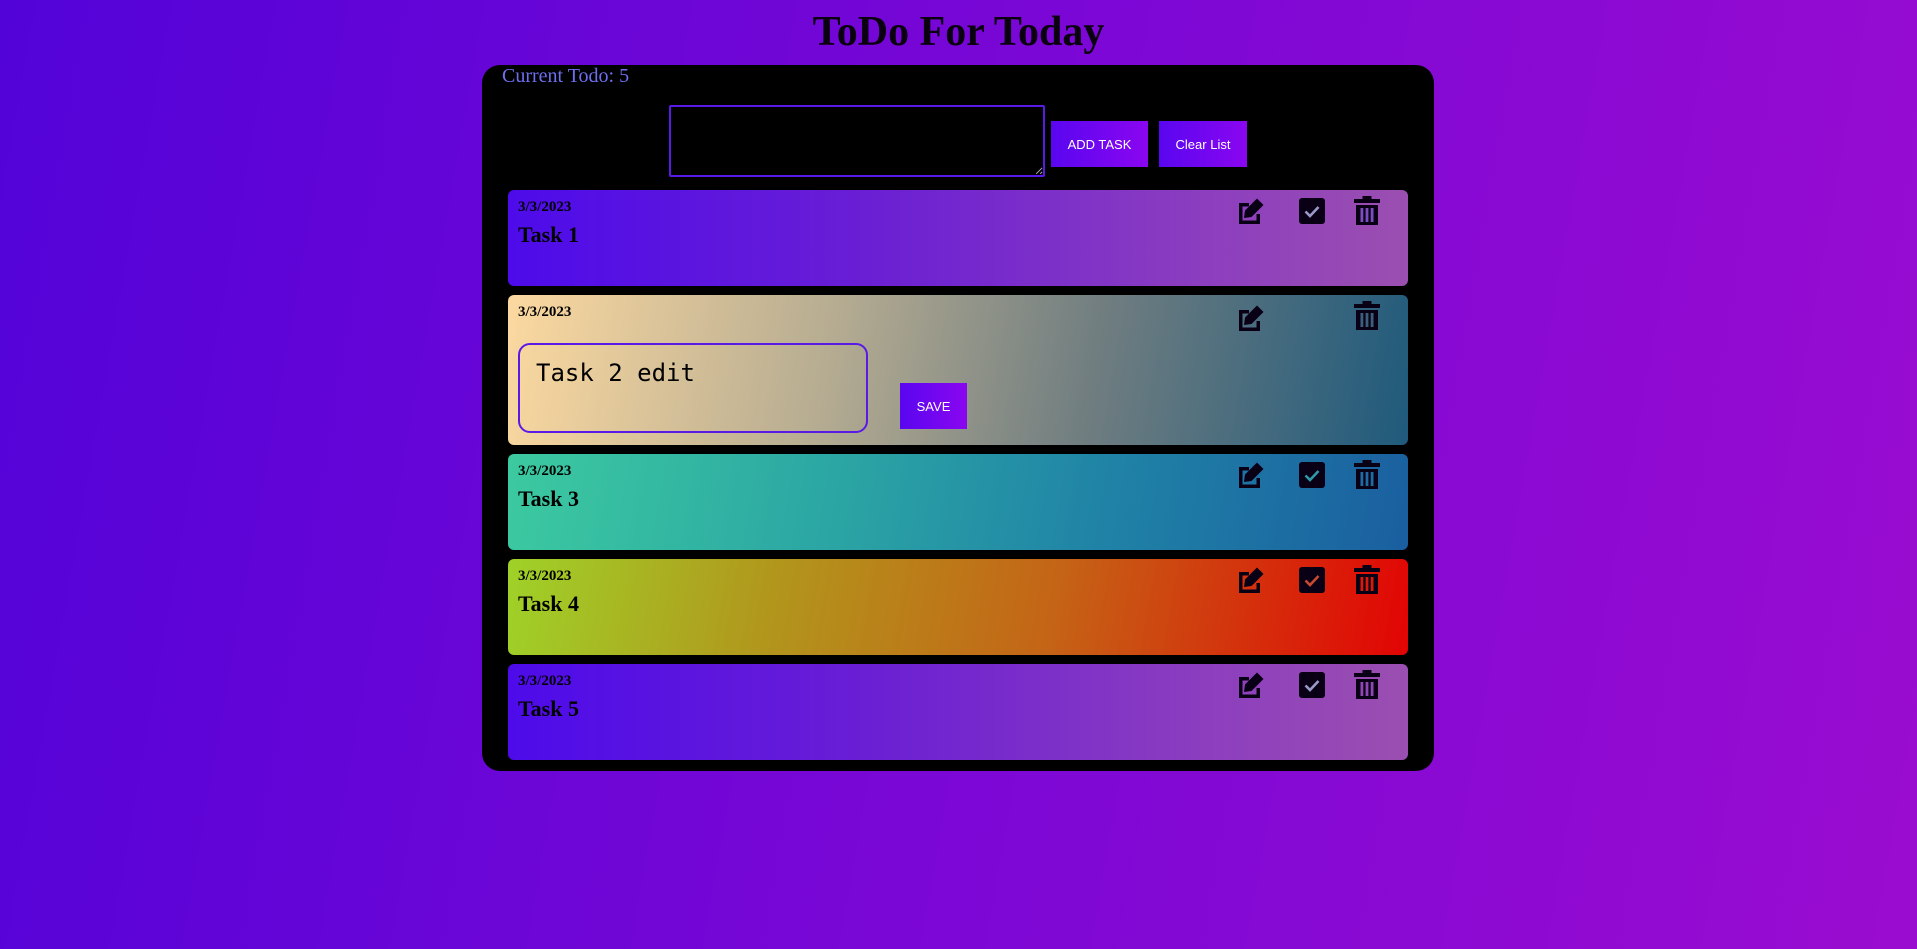  I want to click on todo-counter: Current Todo: 5, so click(566, 76).